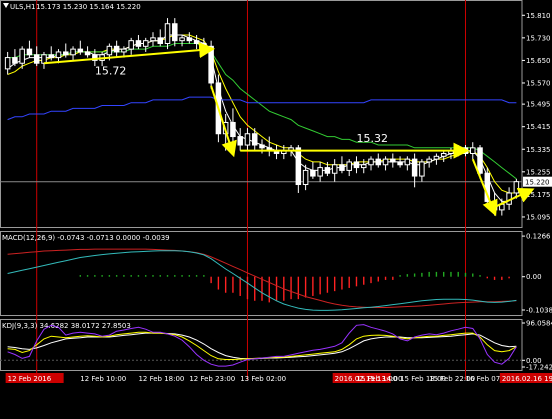  What do you see at coordinates (538, 127) in the screenshot?
I see `y-tick-label: 15.415` at bounding box center [538, 127].